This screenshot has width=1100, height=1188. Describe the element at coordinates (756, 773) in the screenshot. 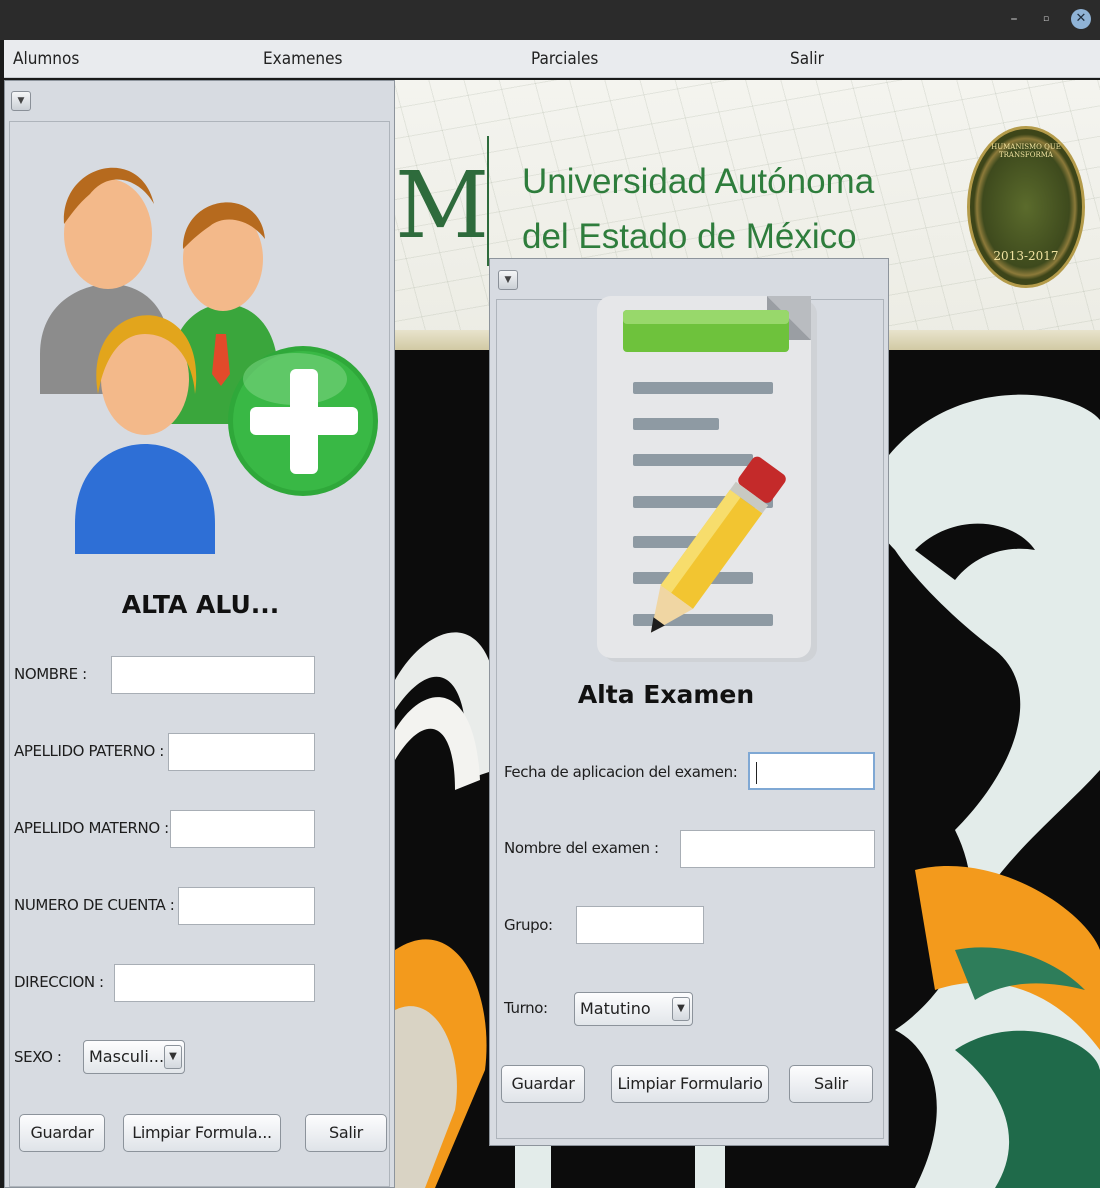

I see `text-caret` at that location.